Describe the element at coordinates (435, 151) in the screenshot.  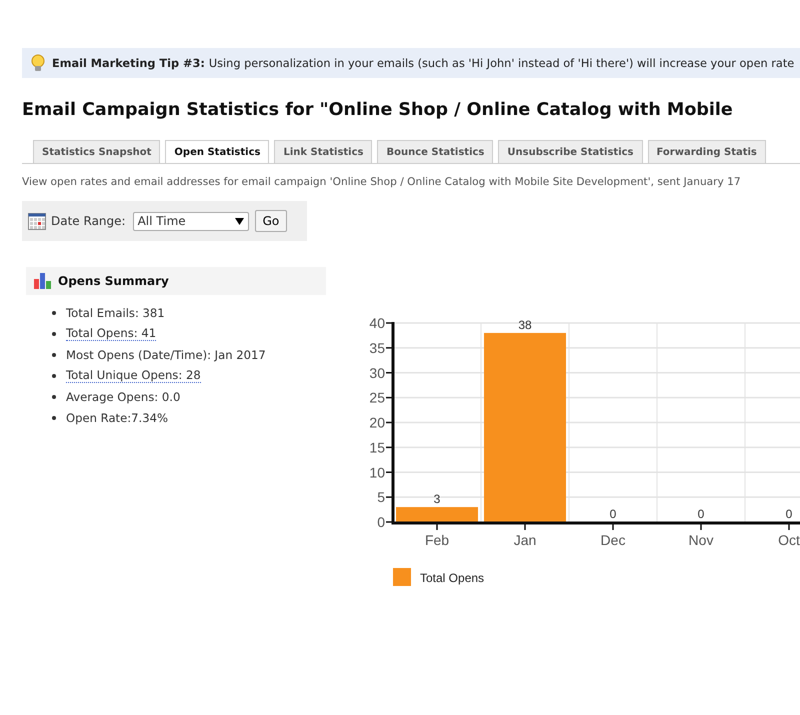
I see `tab: Bounce Statistics` at that location.